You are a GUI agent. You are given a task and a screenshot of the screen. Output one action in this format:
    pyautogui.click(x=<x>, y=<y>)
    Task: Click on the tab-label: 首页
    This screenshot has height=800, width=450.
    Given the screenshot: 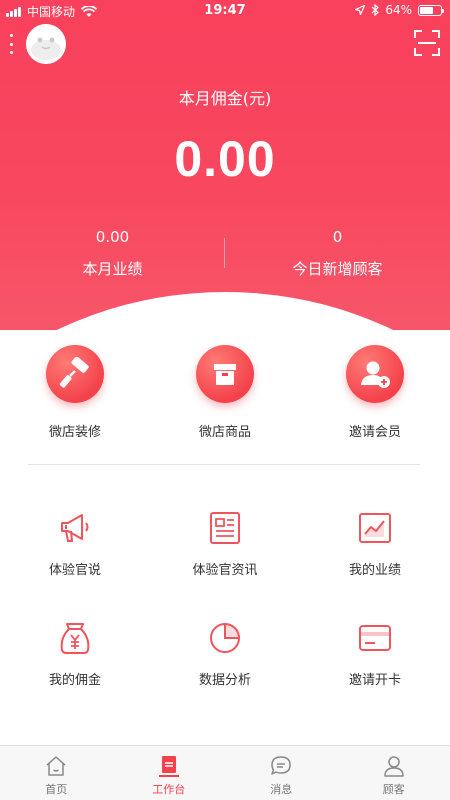 What is the action you would take?
    pyautogui.click(x=56, y=789)
    